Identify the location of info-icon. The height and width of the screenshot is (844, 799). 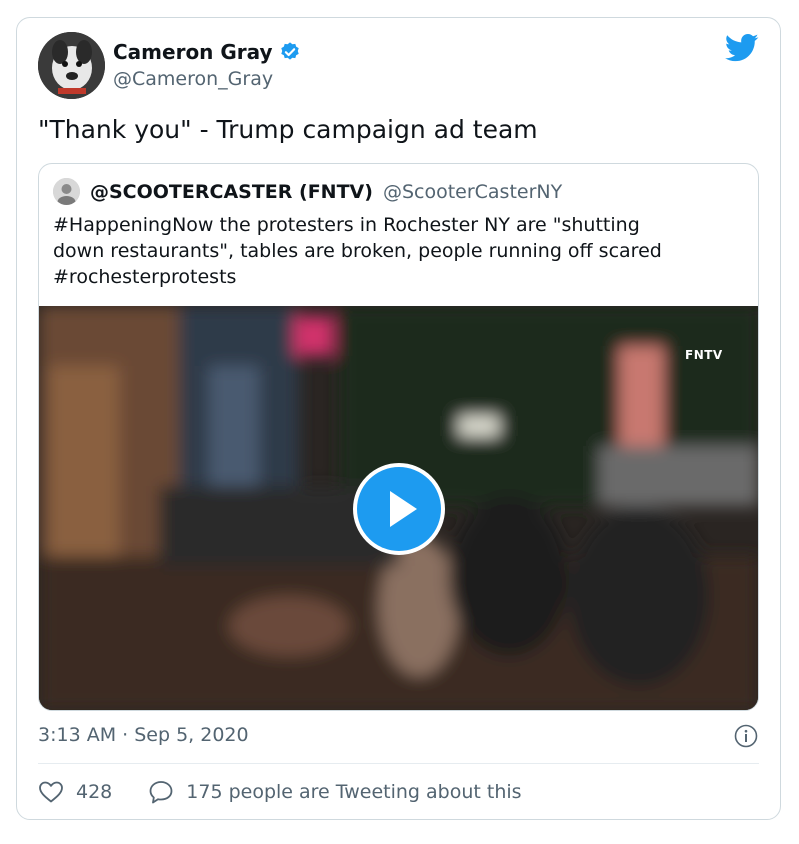
(746, 736).